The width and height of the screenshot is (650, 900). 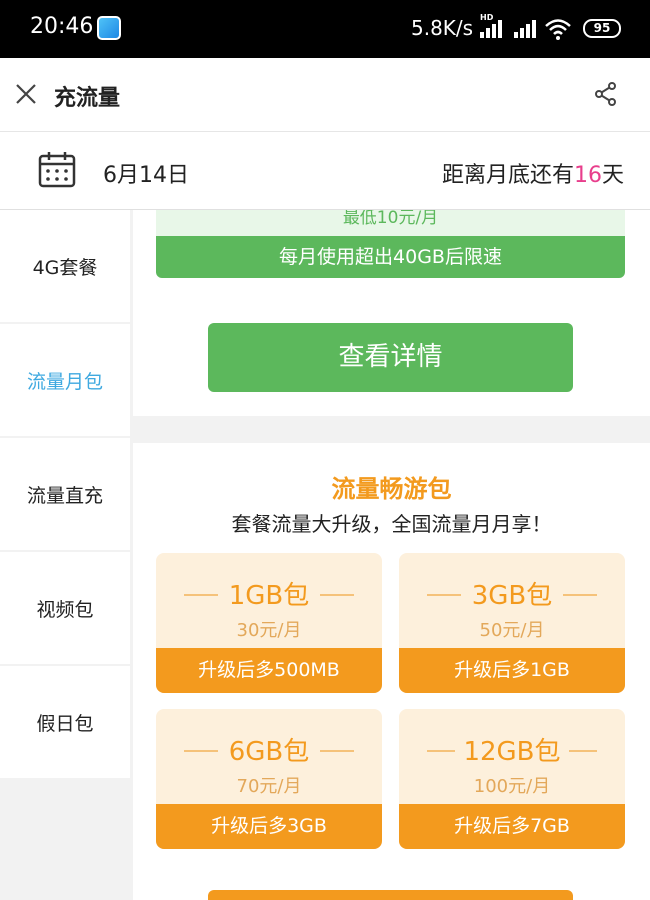 I want to click on days-remaining-count: 16, so click(x=587, y=175).